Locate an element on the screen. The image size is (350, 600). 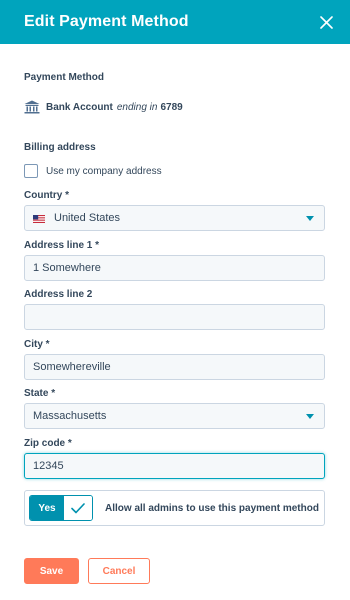
address-line-1-value: 1 Somewhere is located at coordinates (67, 268).